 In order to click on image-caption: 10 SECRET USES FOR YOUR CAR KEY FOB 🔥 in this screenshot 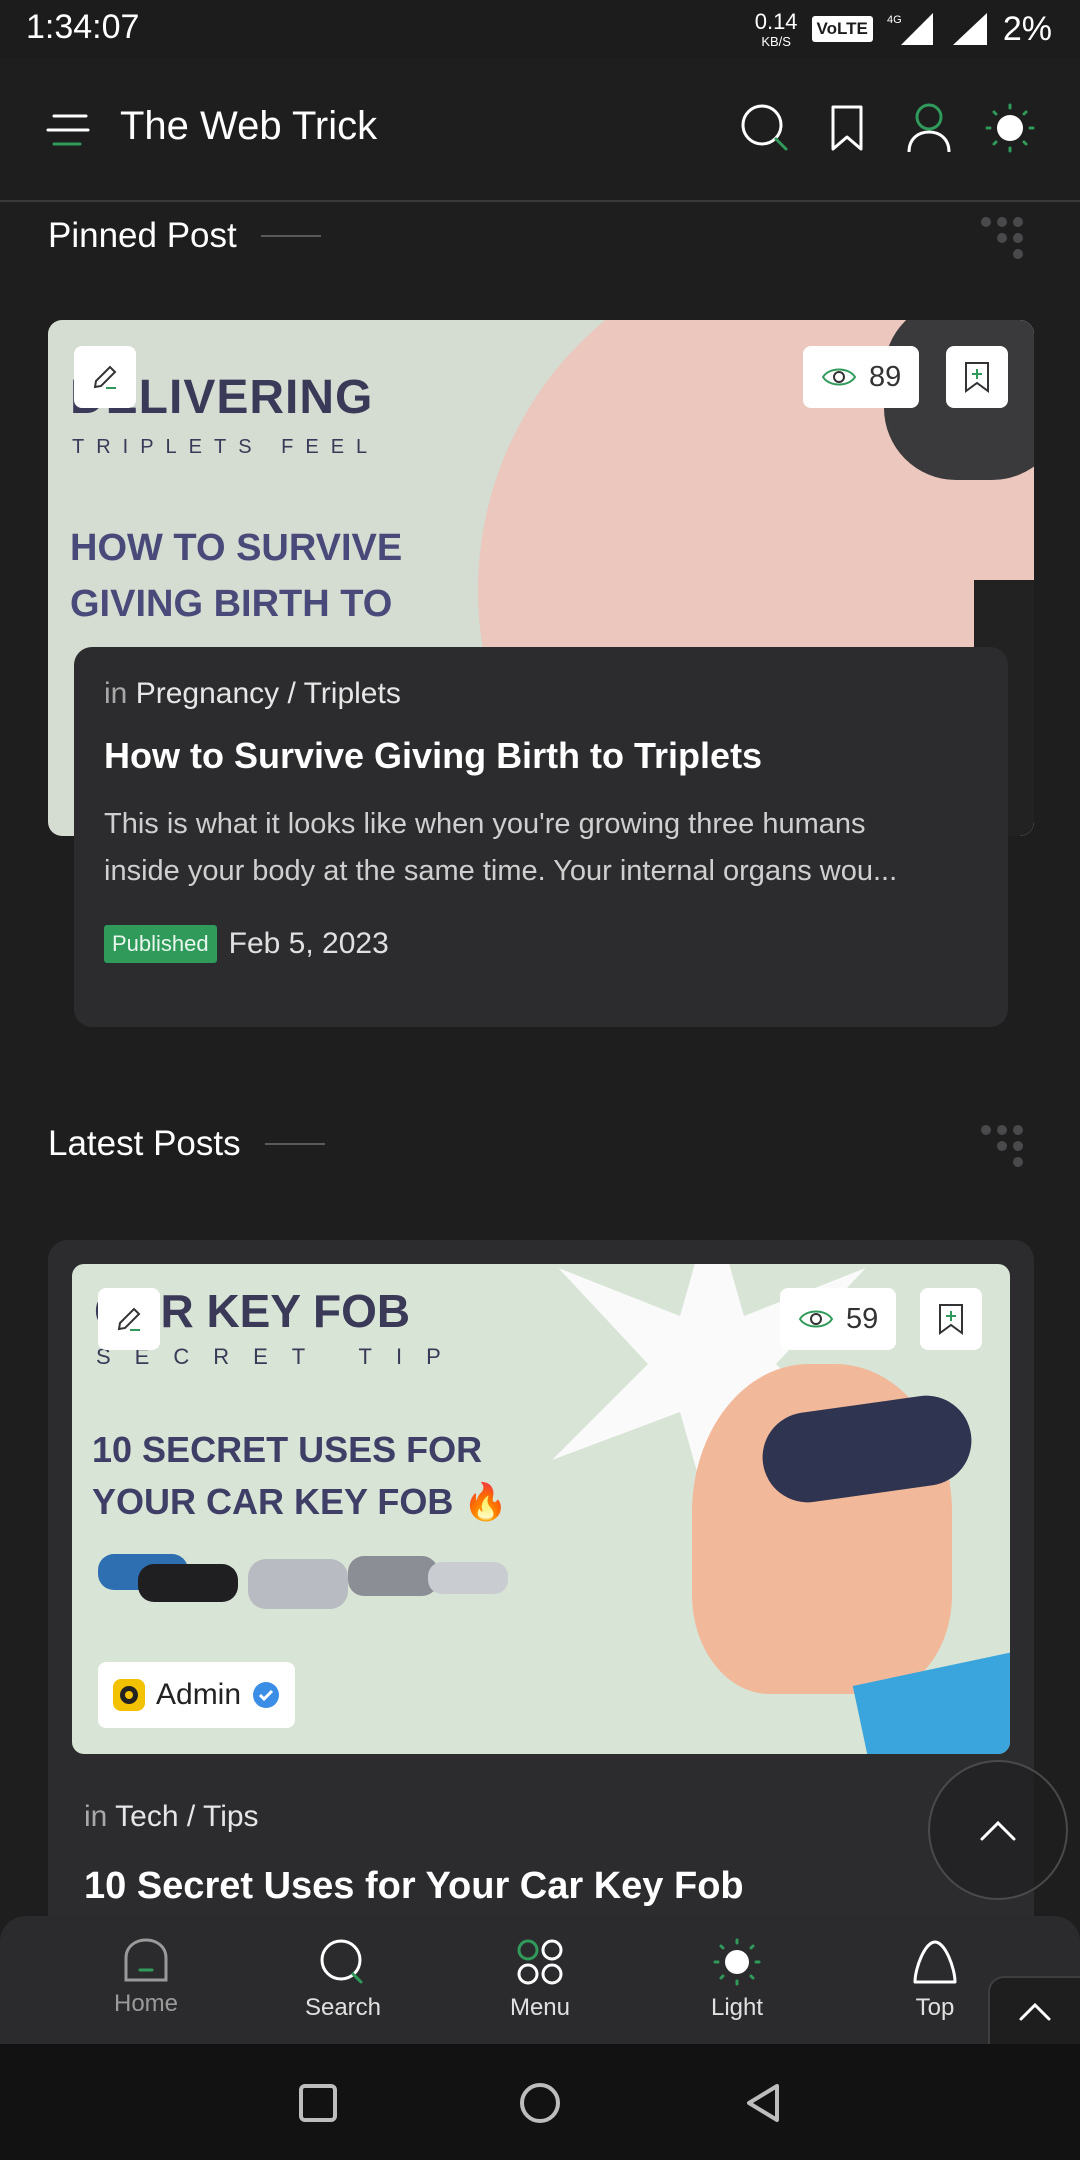, I will do `click(300, 1475)`.